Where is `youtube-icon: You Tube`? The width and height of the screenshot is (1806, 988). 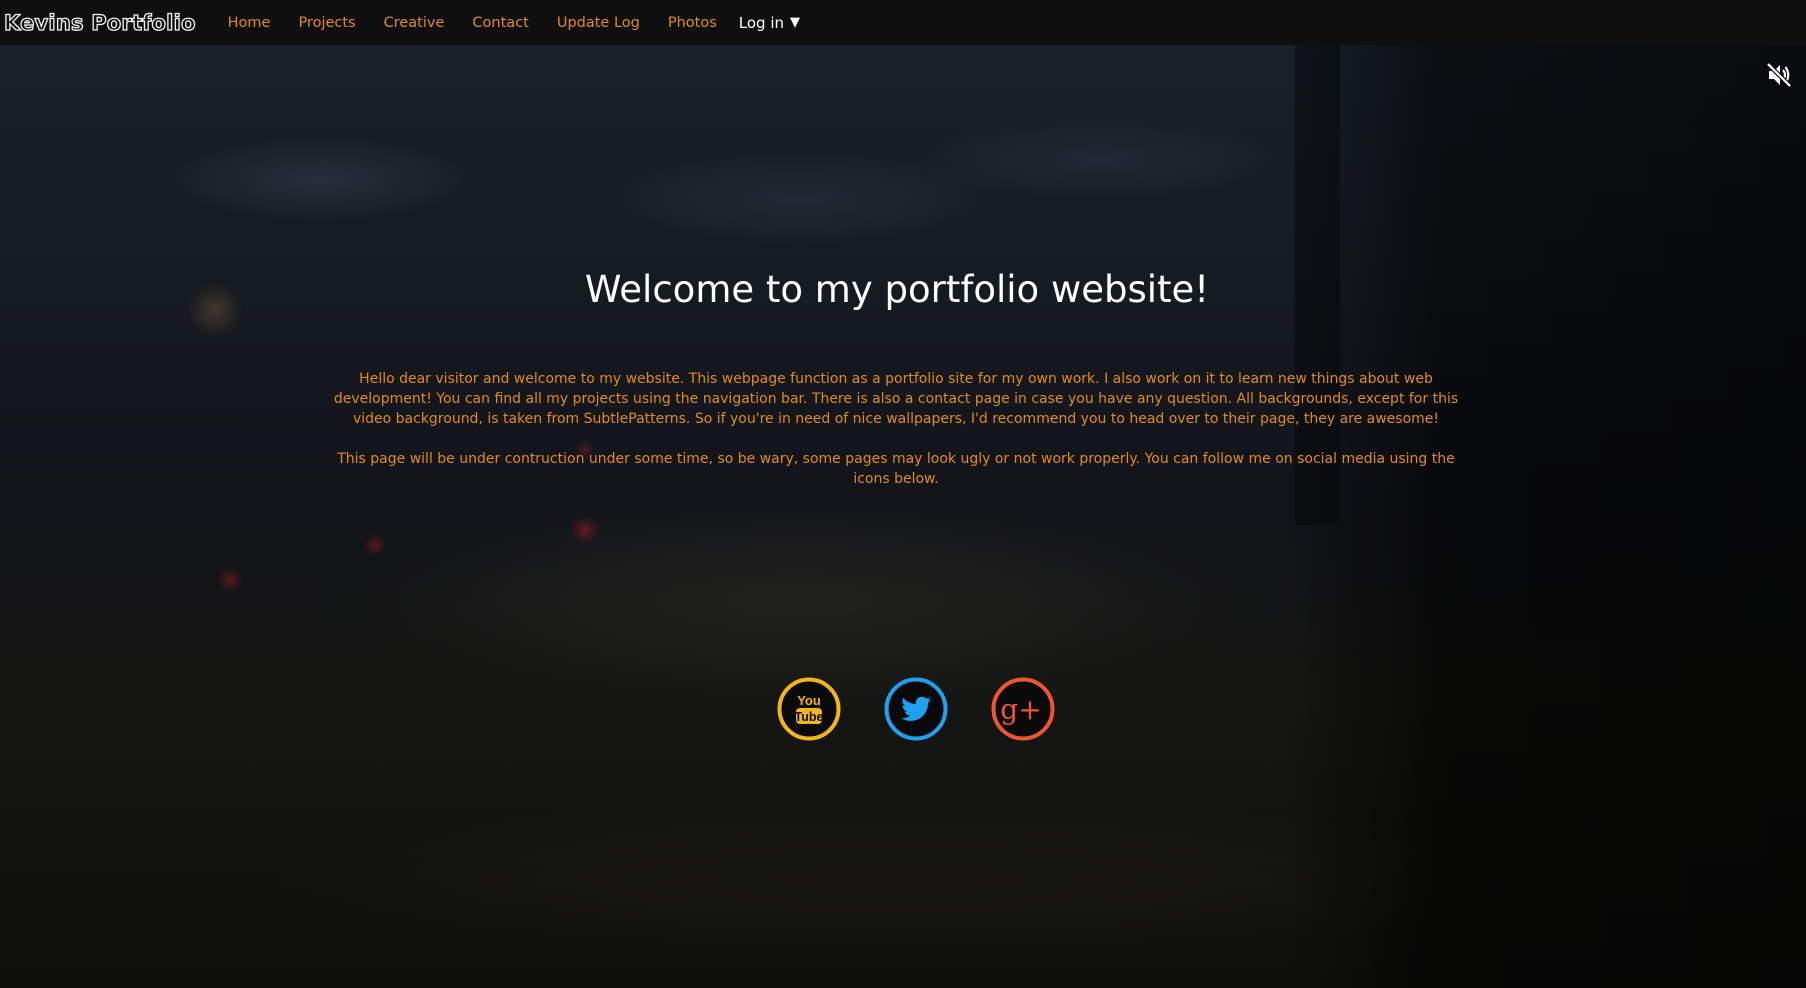 youtube-icon: You Tube is located at coordinates (809, 709).